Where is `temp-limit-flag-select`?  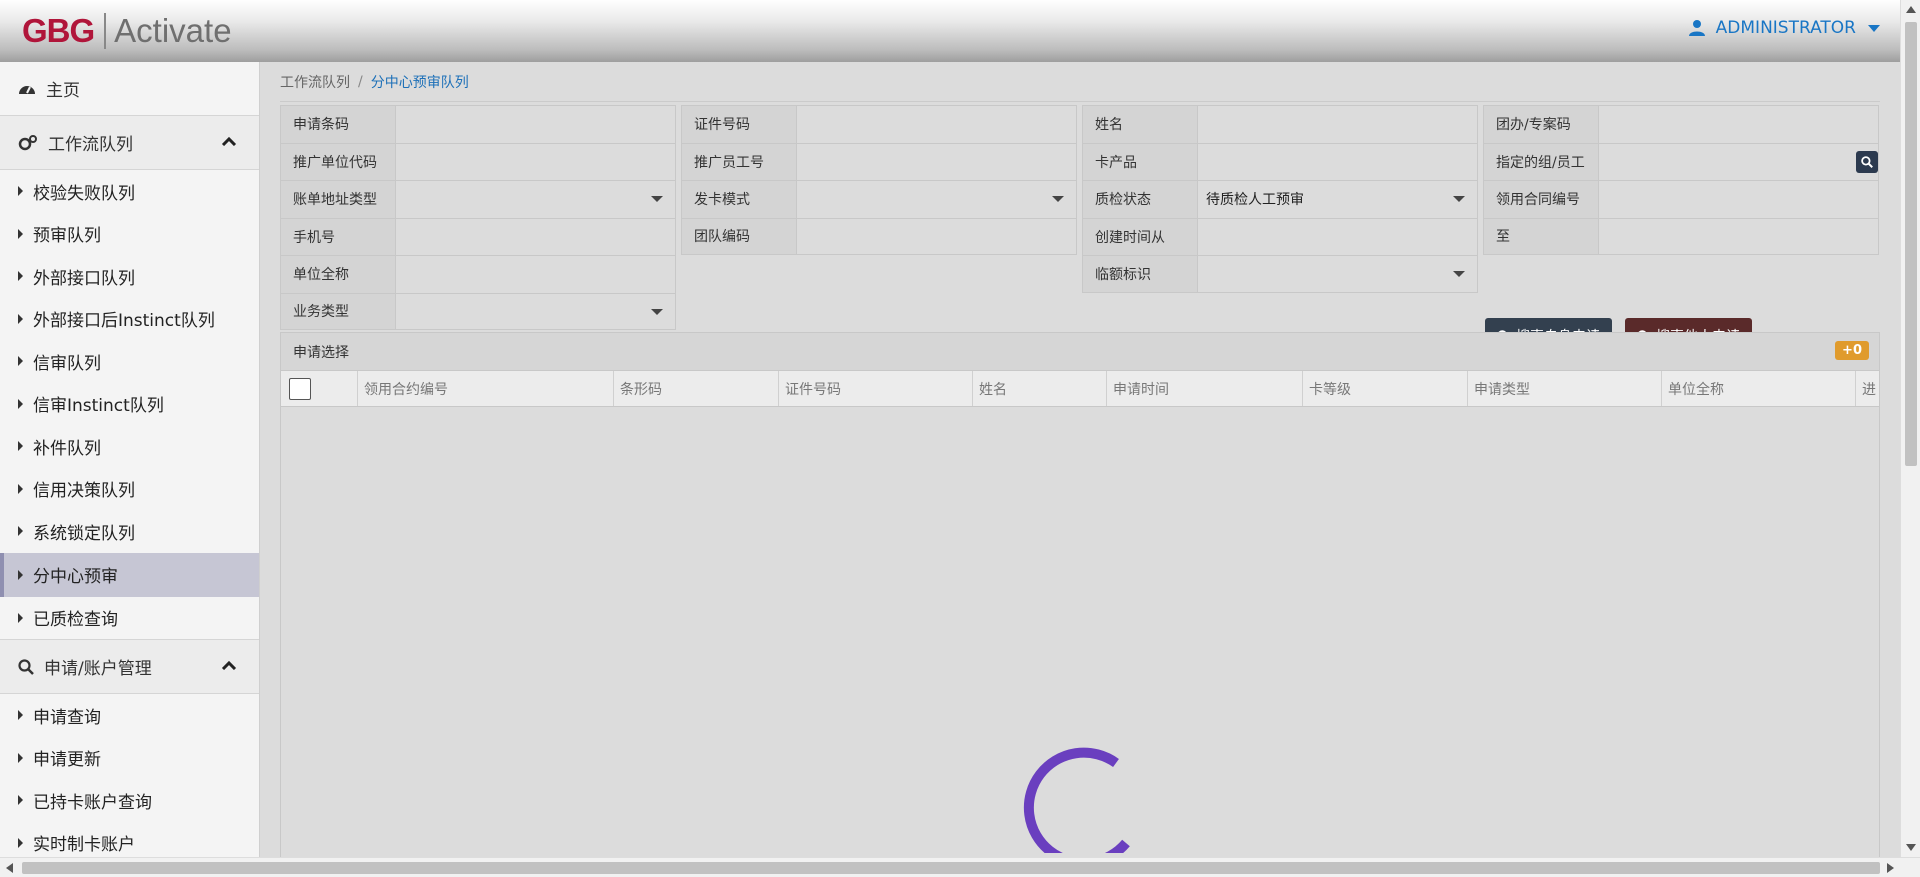 temp-limit-flag-select is located at coordinates (1337, 274).